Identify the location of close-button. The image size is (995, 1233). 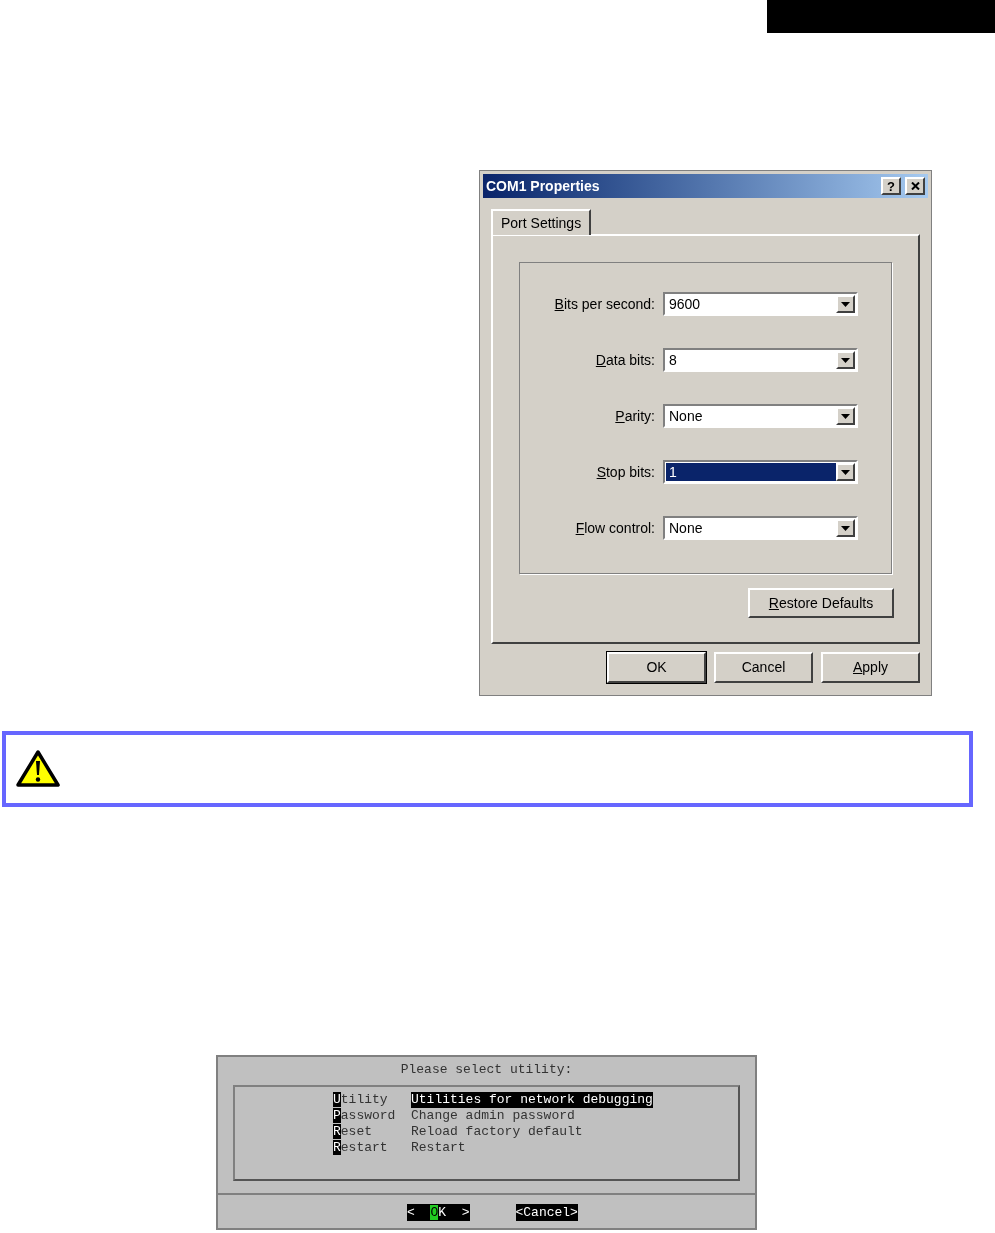
(915, 186).